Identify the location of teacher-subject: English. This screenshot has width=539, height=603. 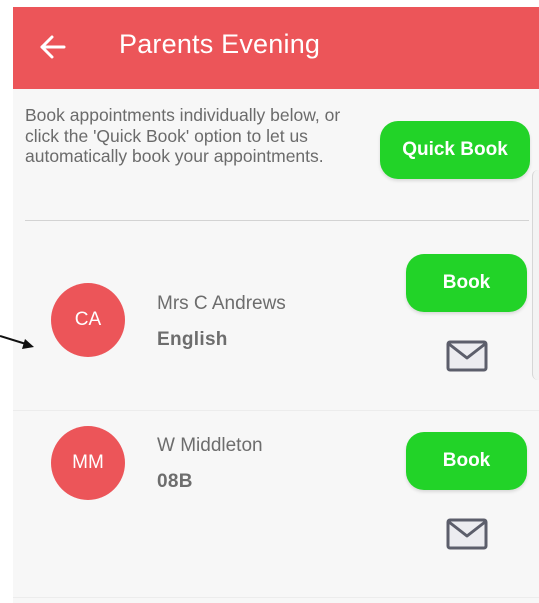
(192, 339).